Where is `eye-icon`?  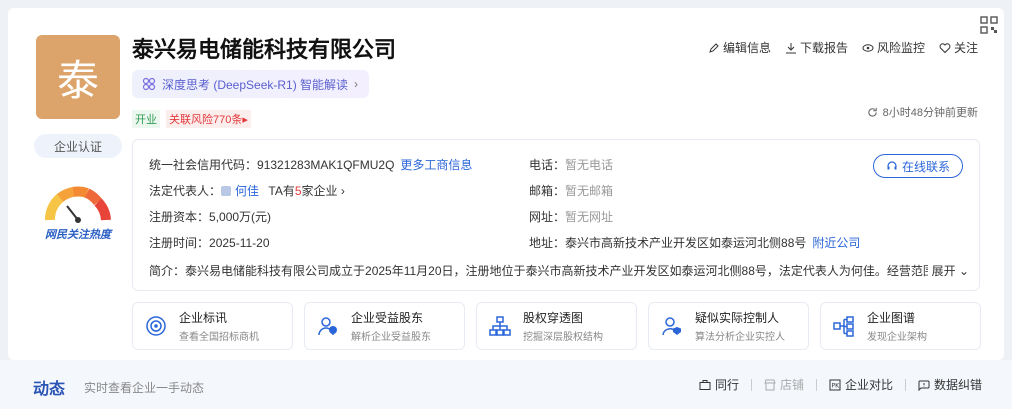 eye-icon is located at coordinates (868, 47).